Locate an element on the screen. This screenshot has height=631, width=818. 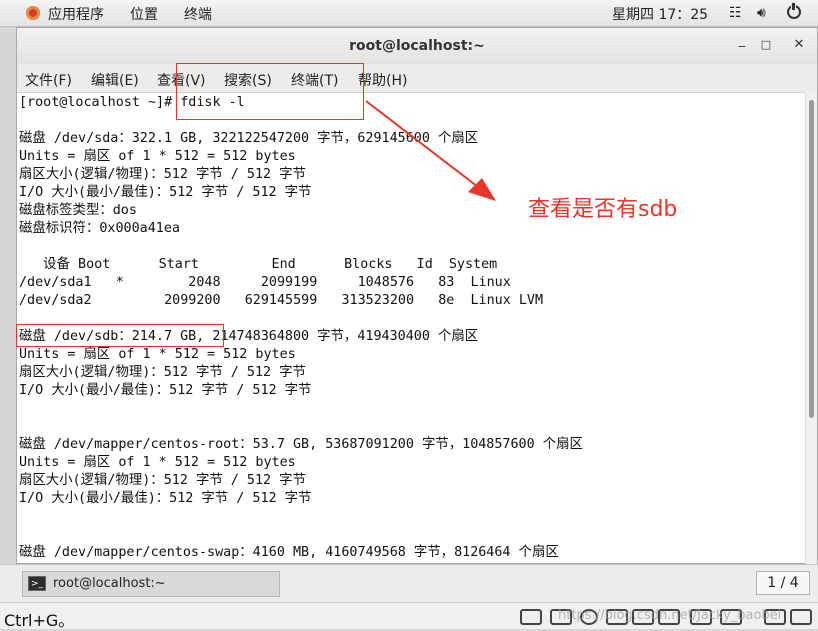
bottom-taskbar: >_ root@localhost:~ 1 / 4 is located at coordinates (409, 583).